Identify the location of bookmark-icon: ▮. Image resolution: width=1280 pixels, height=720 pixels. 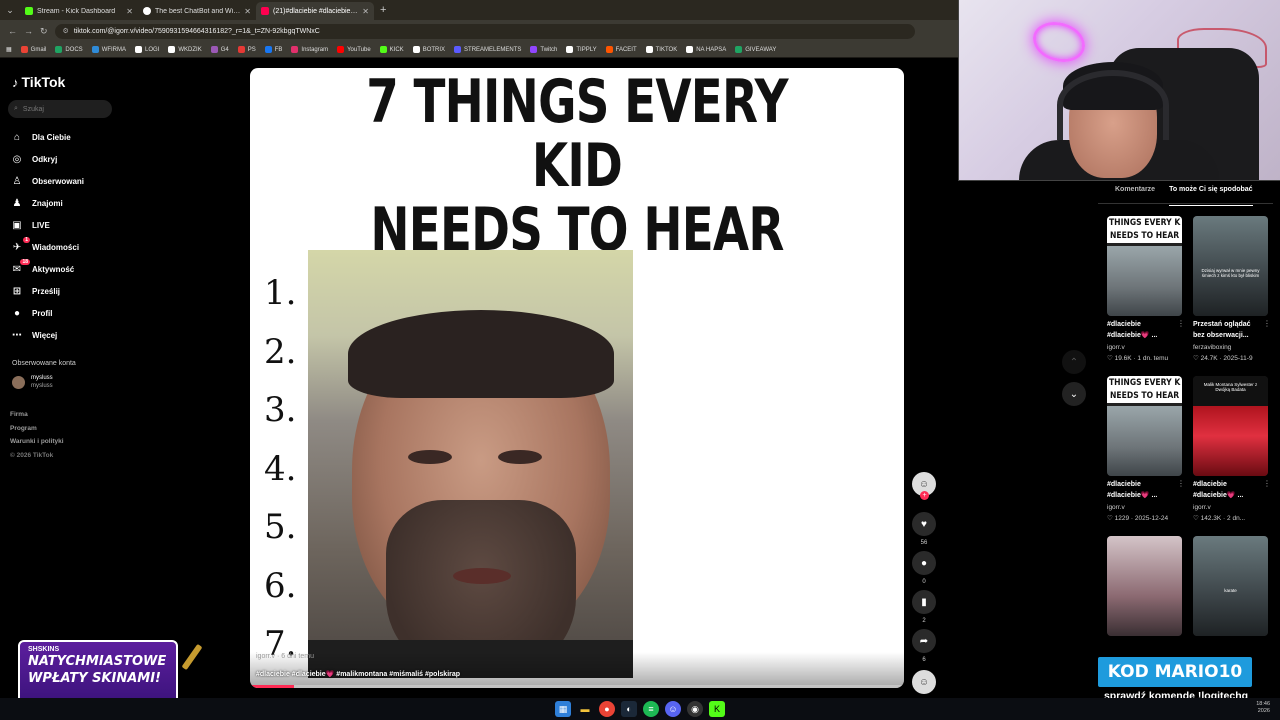
(924, 602).